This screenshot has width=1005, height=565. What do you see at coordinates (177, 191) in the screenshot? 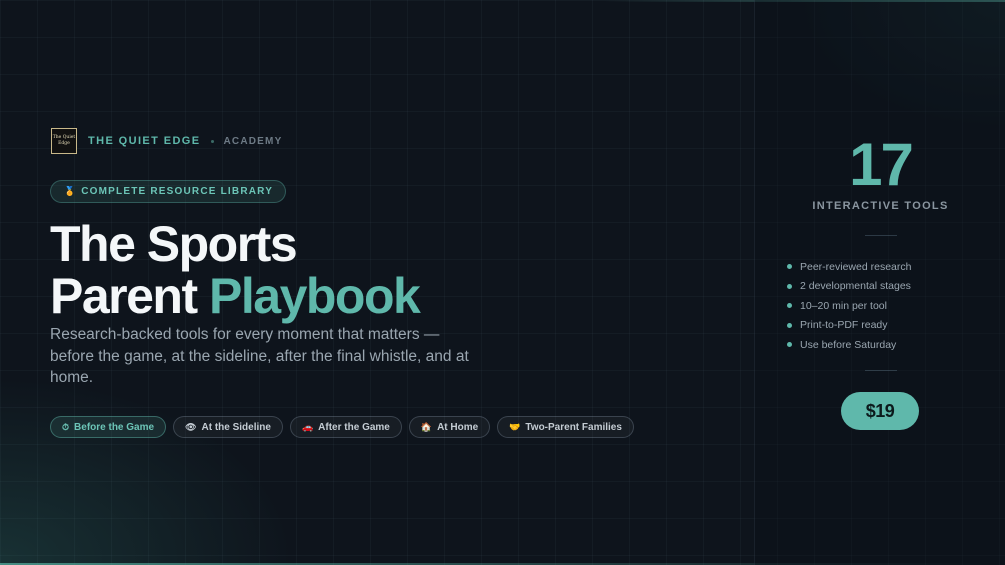
I see `badge-label: COMPLETE RESOURCE LIBRARY` at bounding box center [177, 191].